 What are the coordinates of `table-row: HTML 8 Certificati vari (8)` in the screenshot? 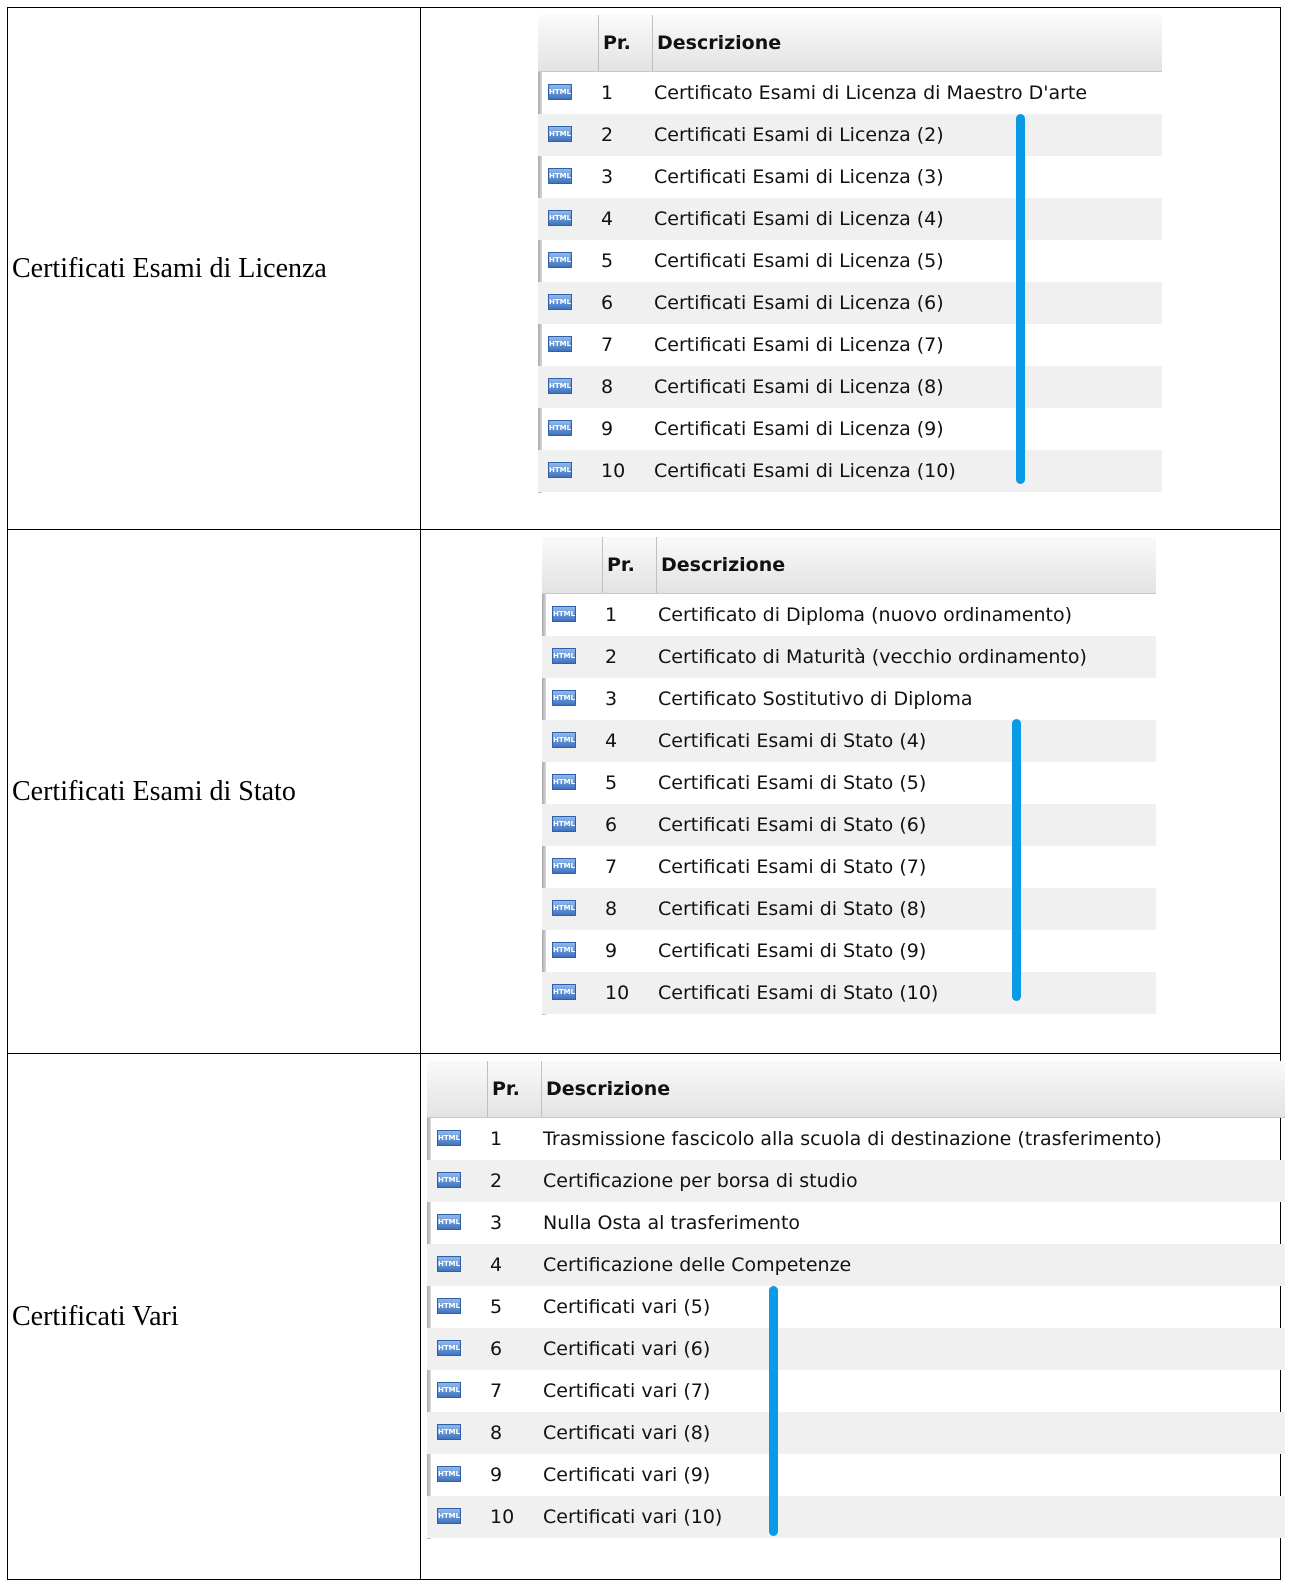 It's located at (856, 1433).